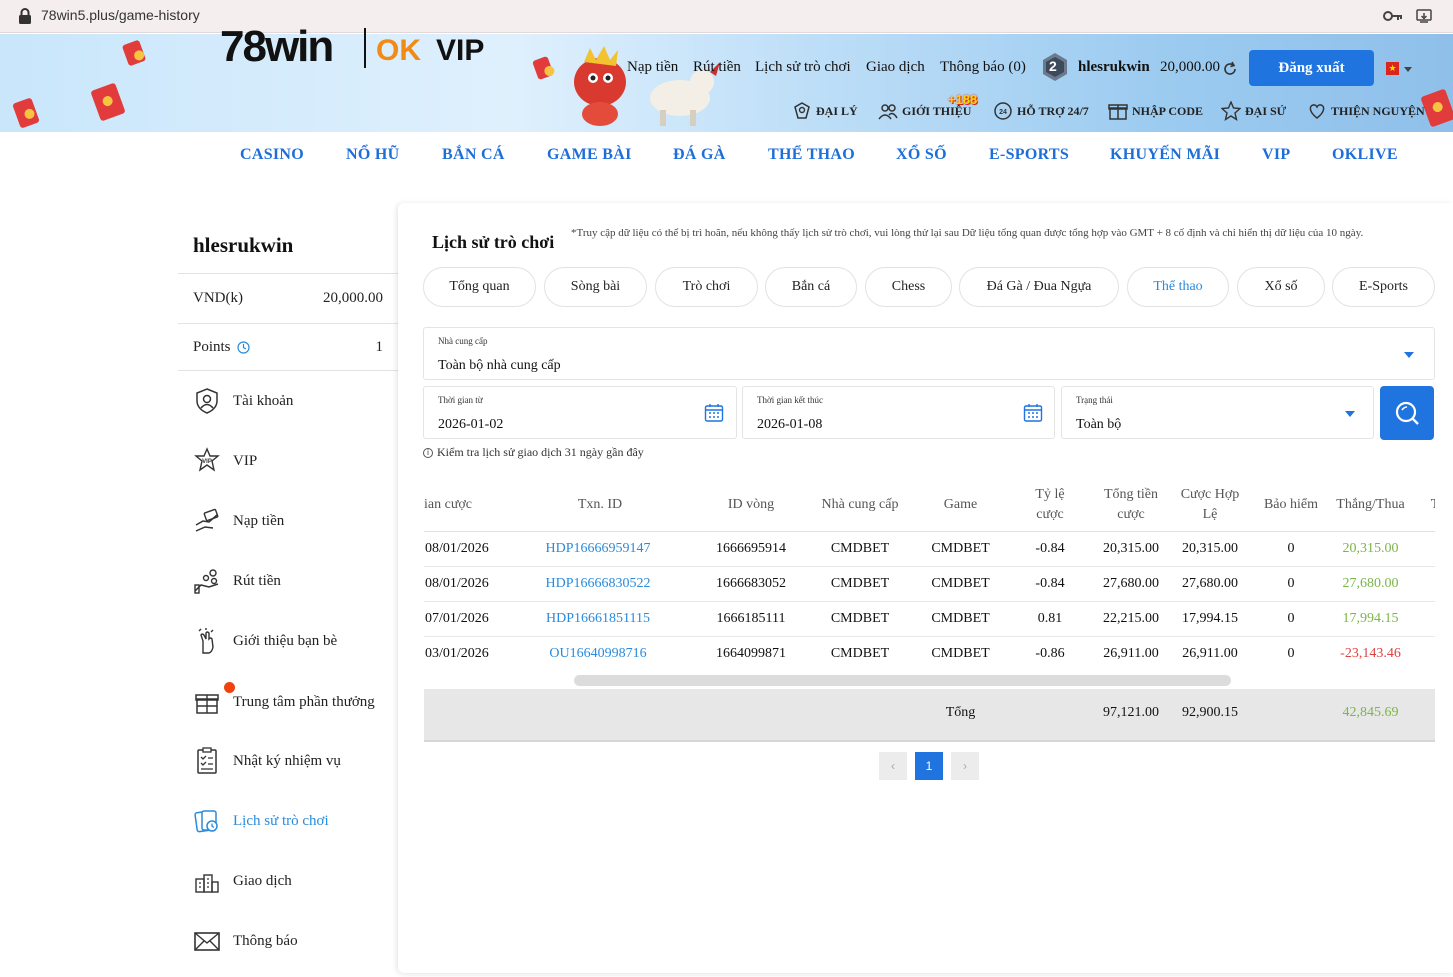 The image size is (1453, 977). What do you see at coordinates (1370, 712) in the screenshot?
I see `total-winloss: 42,845.69` at bounding box center [1370, 712].